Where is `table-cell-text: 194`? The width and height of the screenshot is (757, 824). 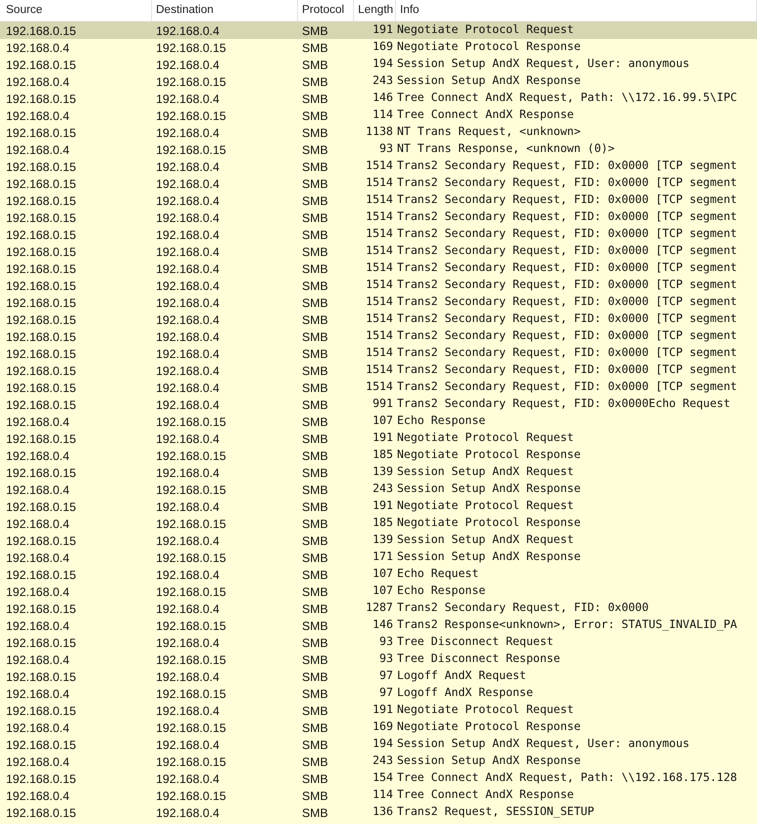 table-cell-text: 194 is located at coordinates (383, 64).